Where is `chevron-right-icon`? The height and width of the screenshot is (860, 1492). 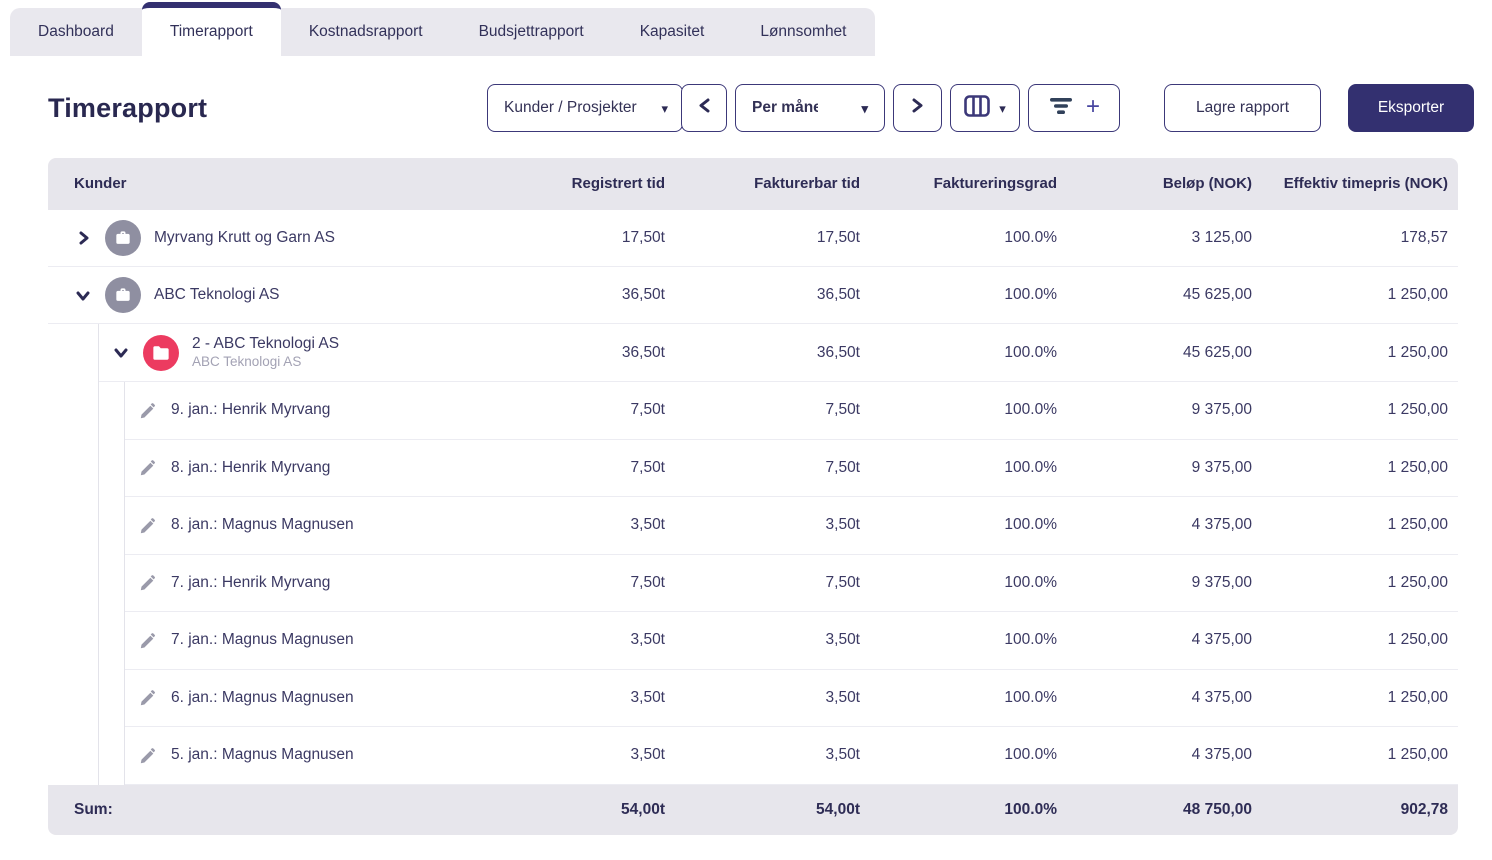 chevron-right-icon is located at coordinates (917, 108).